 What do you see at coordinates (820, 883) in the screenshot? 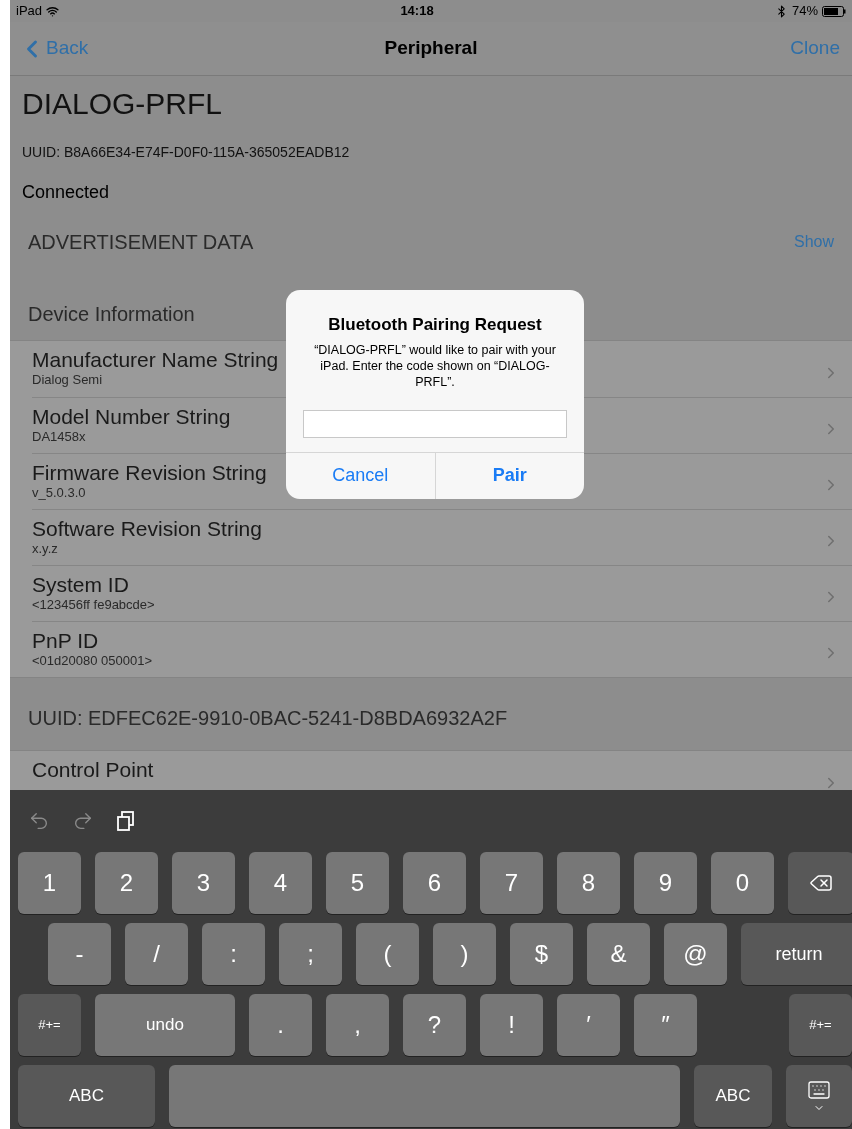
I see `backspace-key` at bounding box center [820, 883].